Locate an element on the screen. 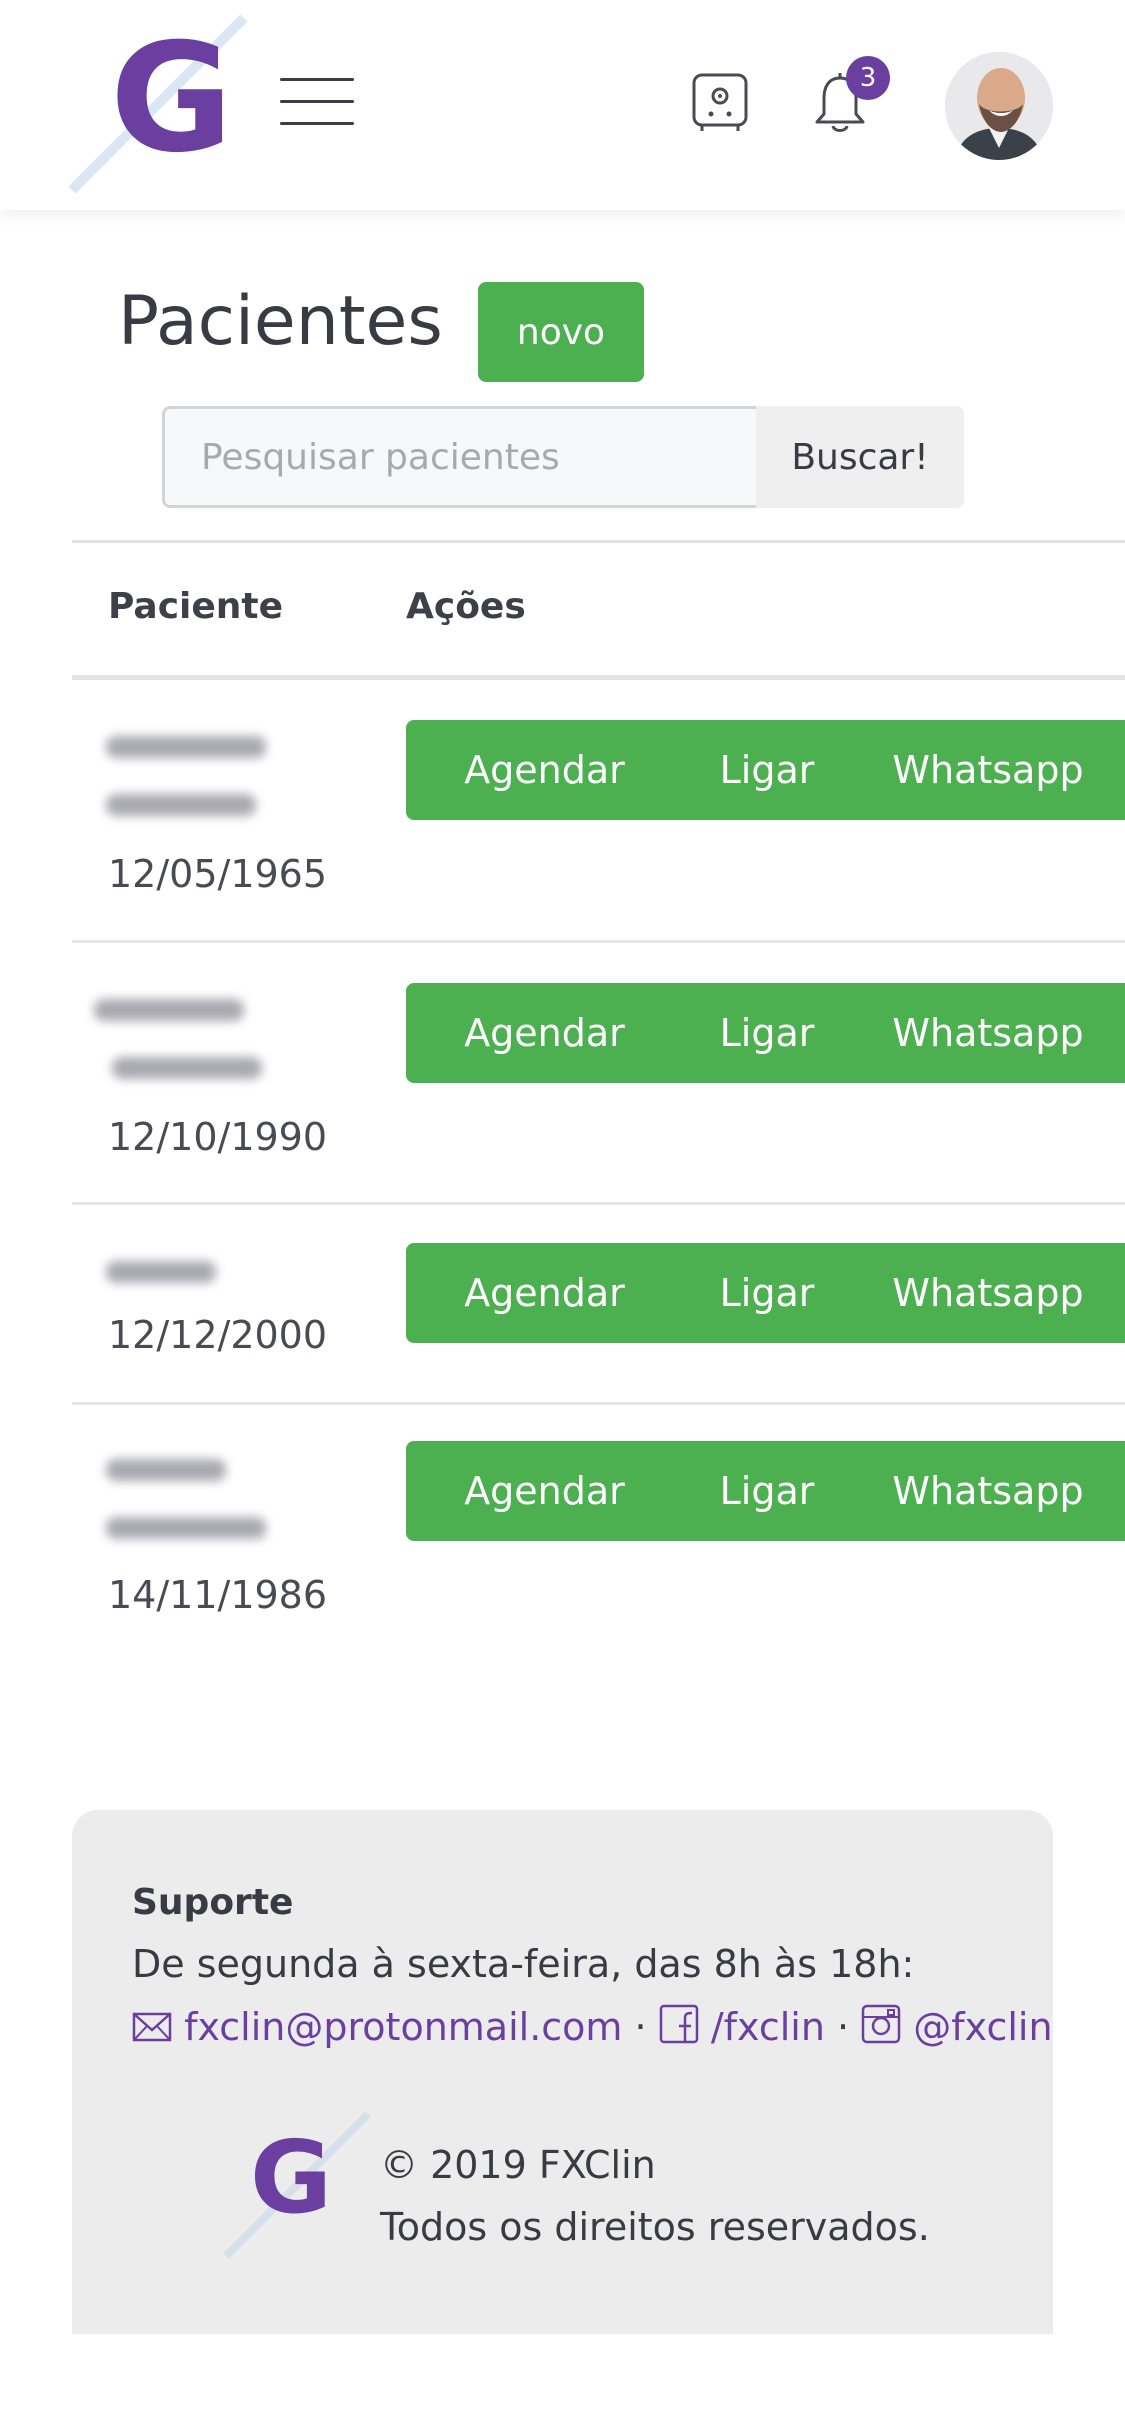 Image resolution: width=1125 pixels, height=2436 pixels. patient-birthdate: 14/11/1986 is located at coordinates (218, 1595).